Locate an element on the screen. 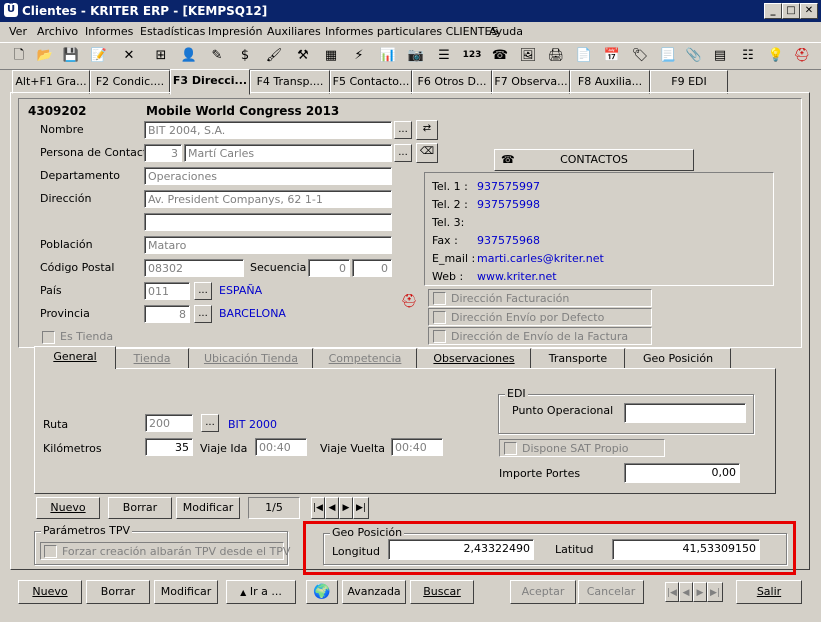  close-button: ✕ is located at coordinates (809, 11).